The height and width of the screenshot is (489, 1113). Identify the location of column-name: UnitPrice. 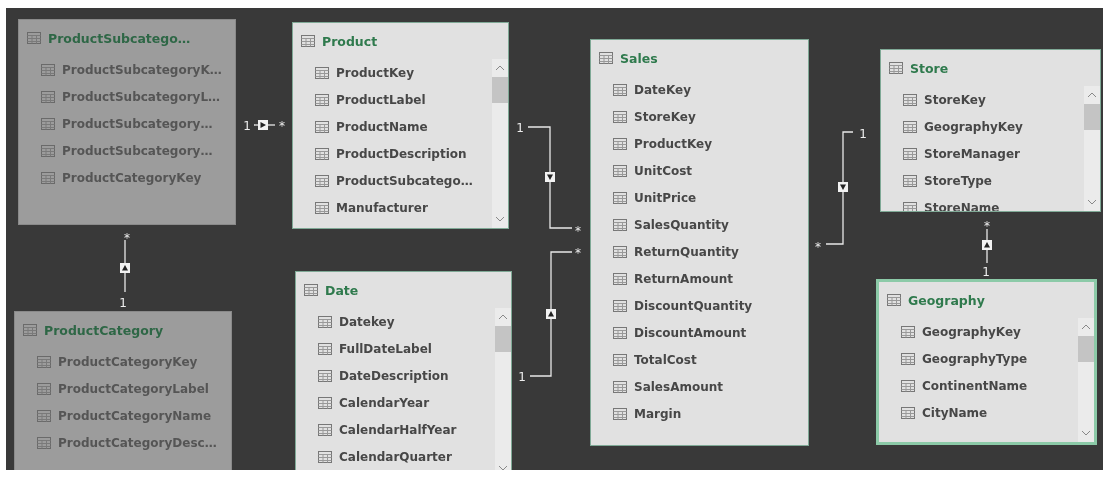
(665, 197).